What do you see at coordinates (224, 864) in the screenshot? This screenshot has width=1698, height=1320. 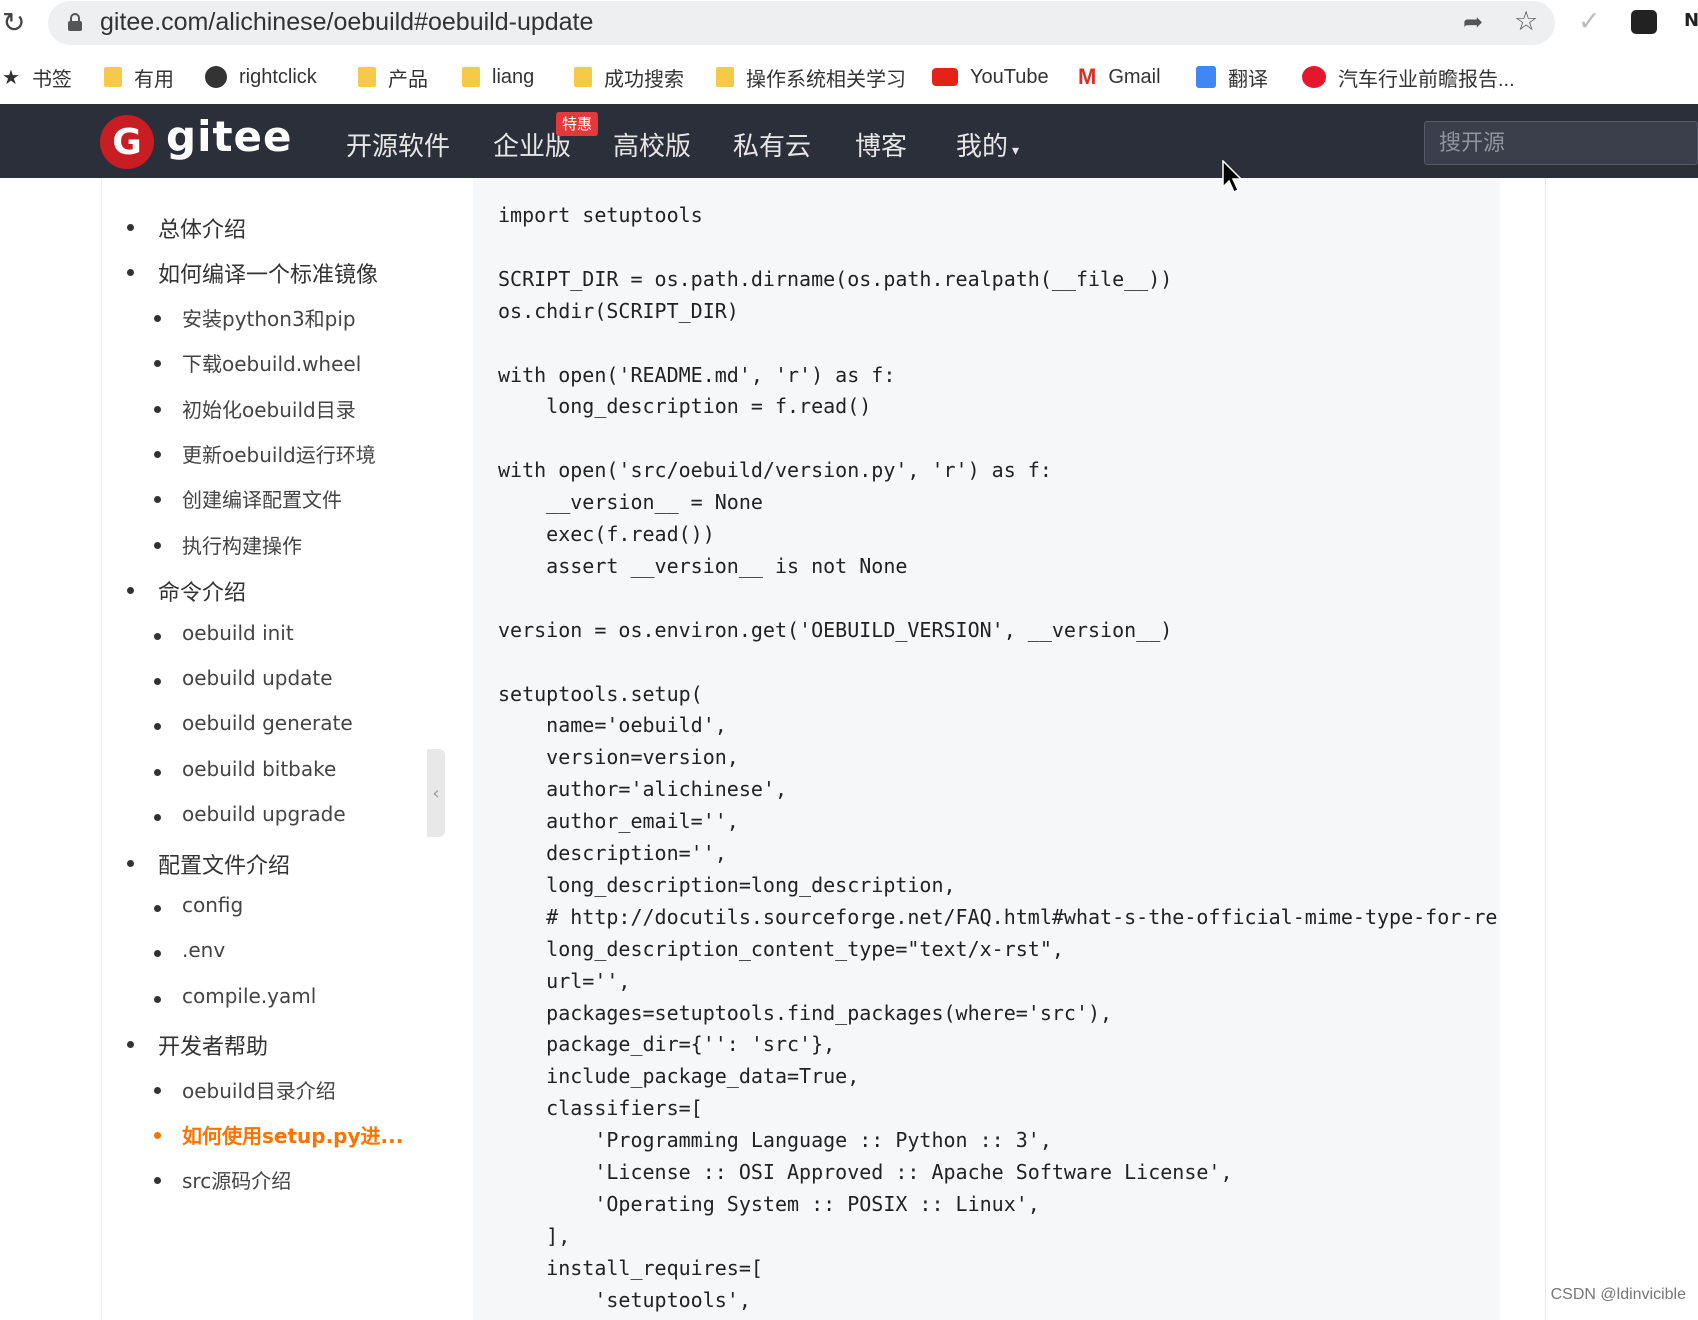 I see `toc-item: 配置文件介绍` at bounding box center [224, 864].